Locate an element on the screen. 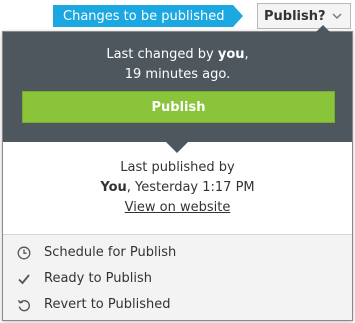 The width and height of the screenshot is (355, 323). clock-icon is located at coordinates (24, 253).